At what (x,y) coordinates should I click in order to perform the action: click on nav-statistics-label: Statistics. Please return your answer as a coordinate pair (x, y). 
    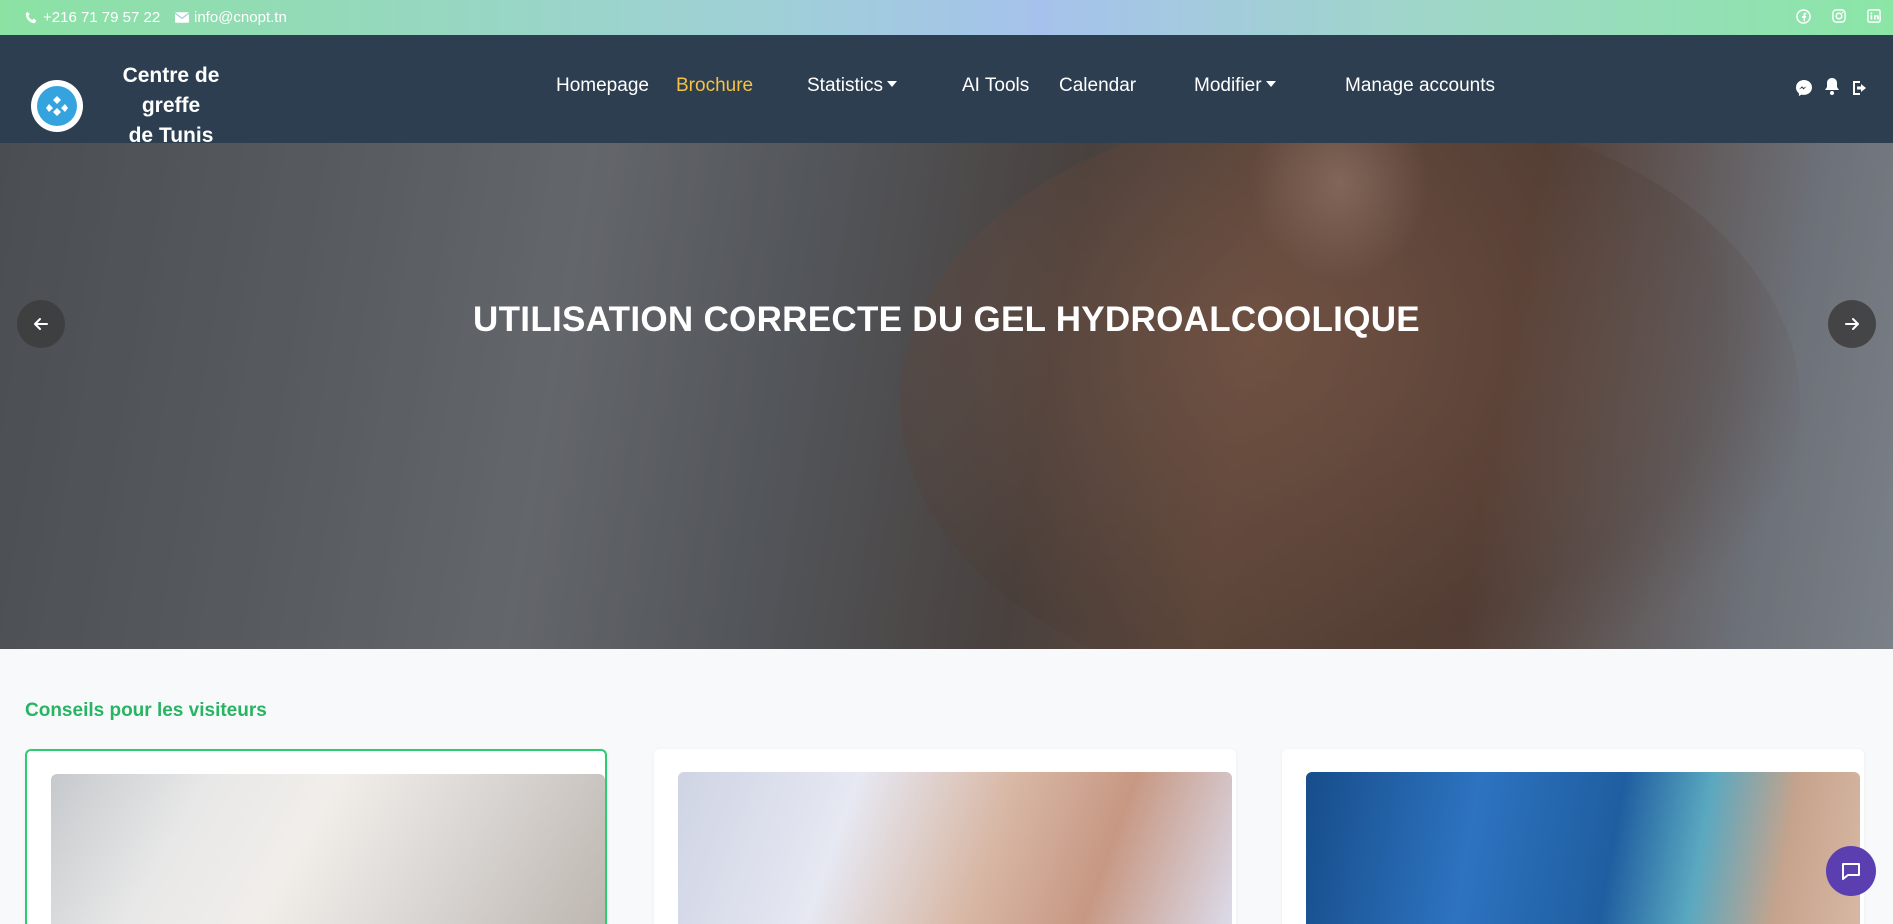
    Looking at the image, I should click on (845, 85).